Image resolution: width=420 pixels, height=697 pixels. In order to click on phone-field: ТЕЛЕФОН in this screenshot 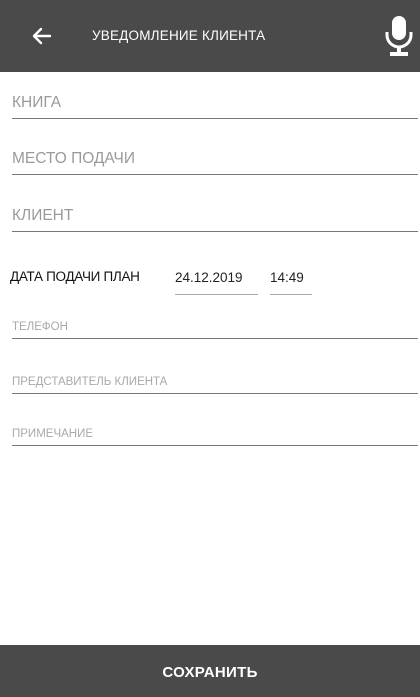, I will do `click(215, 324)`.